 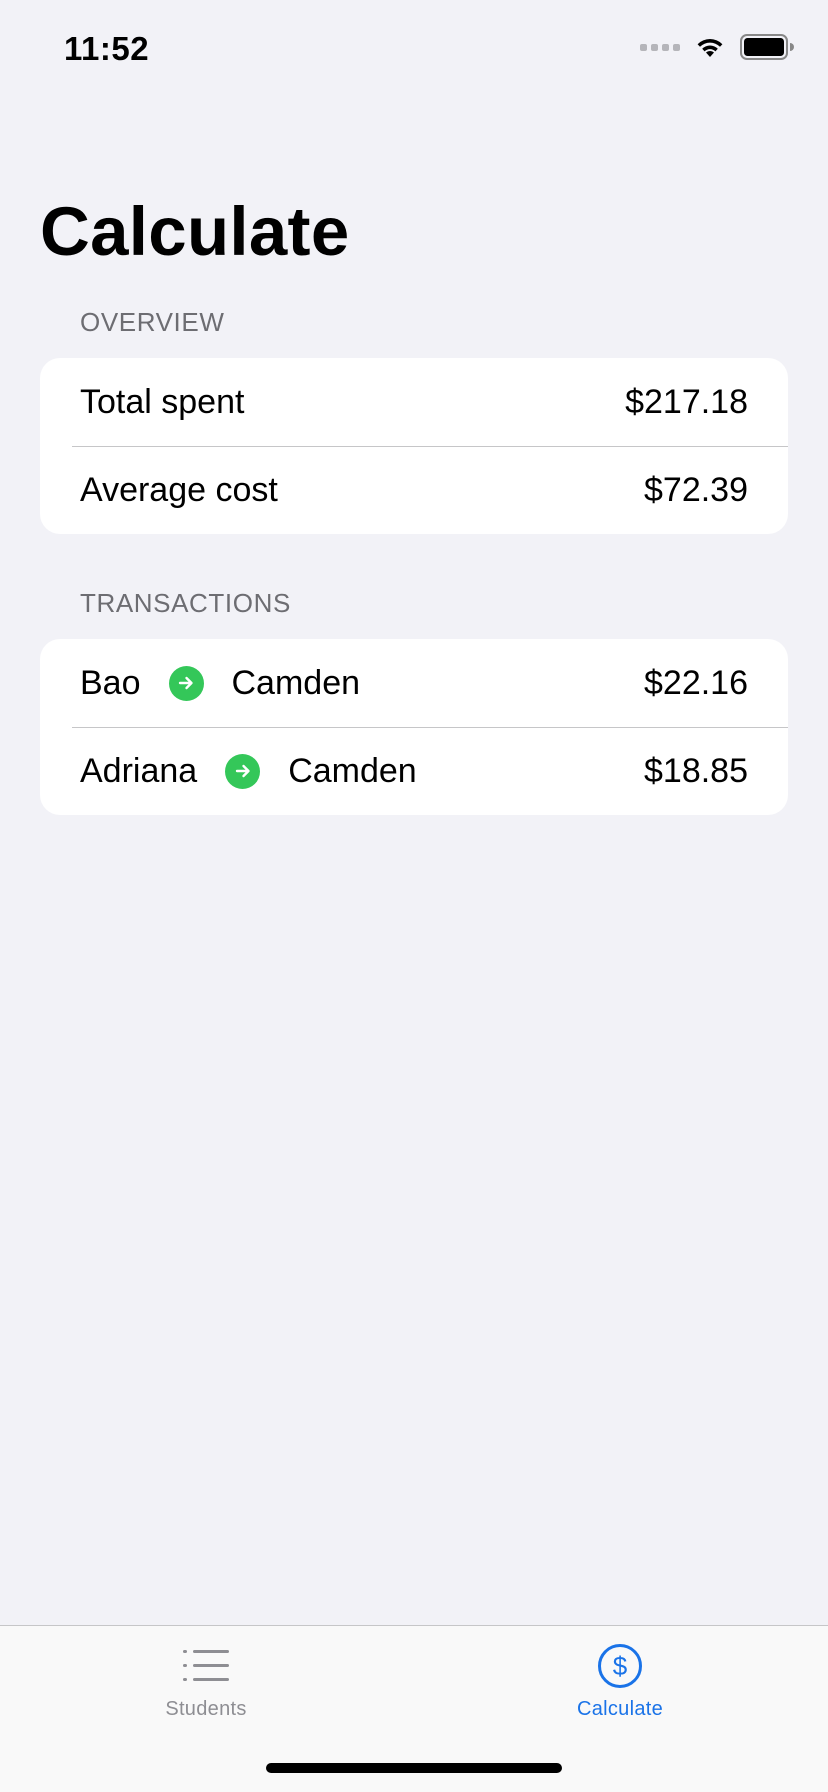 I want to click on dollar-circle-icon: $, so click(x=620, y=1666).